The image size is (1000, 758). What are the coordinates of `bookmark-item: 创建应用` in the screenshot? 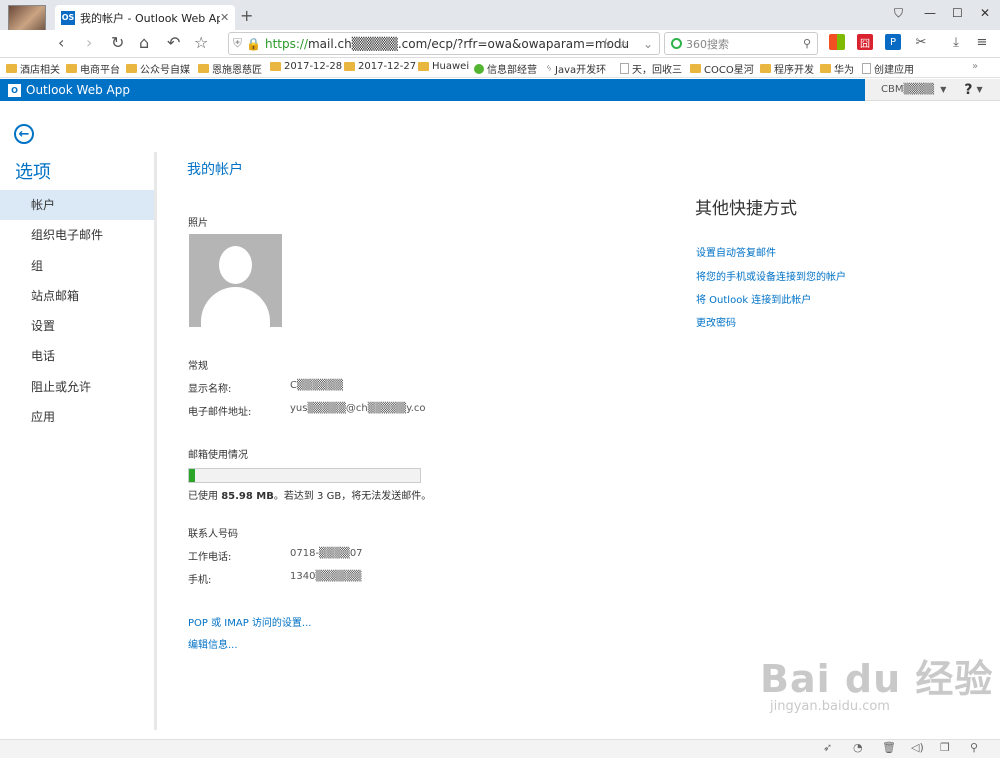 It's located at (888, 68).